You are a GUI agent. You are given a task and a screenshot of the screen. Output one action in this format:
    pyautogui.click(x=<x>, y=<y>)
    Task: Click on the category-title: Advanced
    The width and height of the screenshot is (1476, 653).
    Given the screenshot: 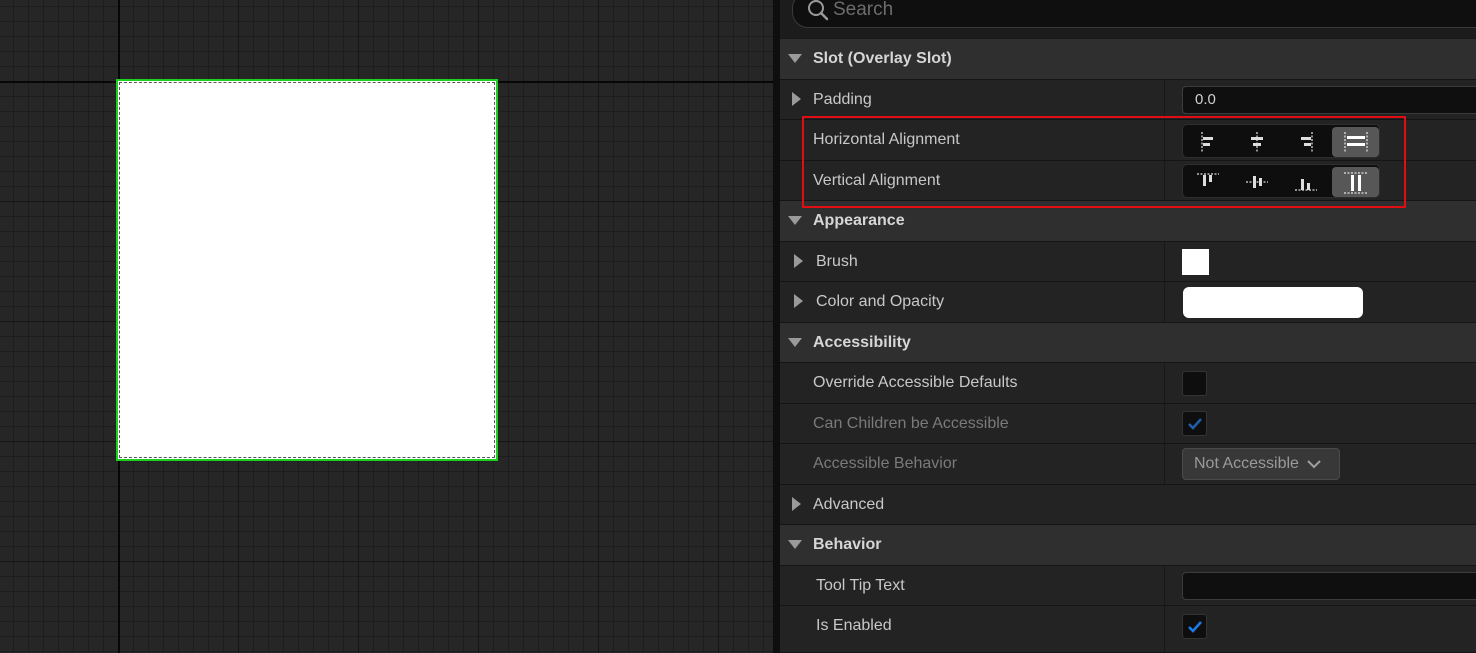 What is the action you would take?
    pyautogui.click(x=849, y=504)
    